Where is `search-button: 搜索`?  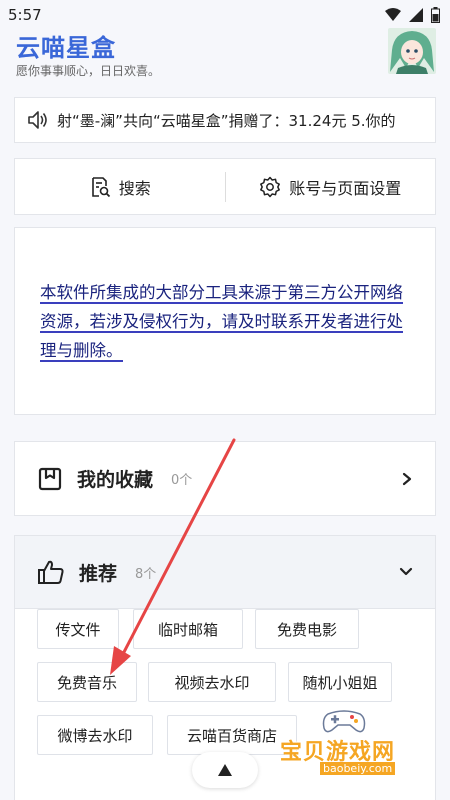
search-button: 搜索 is located at coordinates (120, 186).